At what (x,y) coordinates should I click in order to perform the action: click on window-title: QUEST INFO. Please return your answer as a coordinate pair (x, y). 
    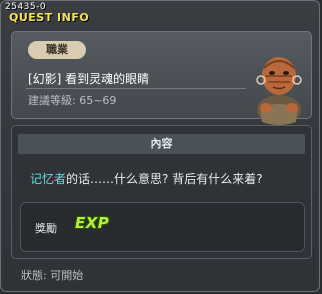
    Looking at the image, I should click on (49, 17).